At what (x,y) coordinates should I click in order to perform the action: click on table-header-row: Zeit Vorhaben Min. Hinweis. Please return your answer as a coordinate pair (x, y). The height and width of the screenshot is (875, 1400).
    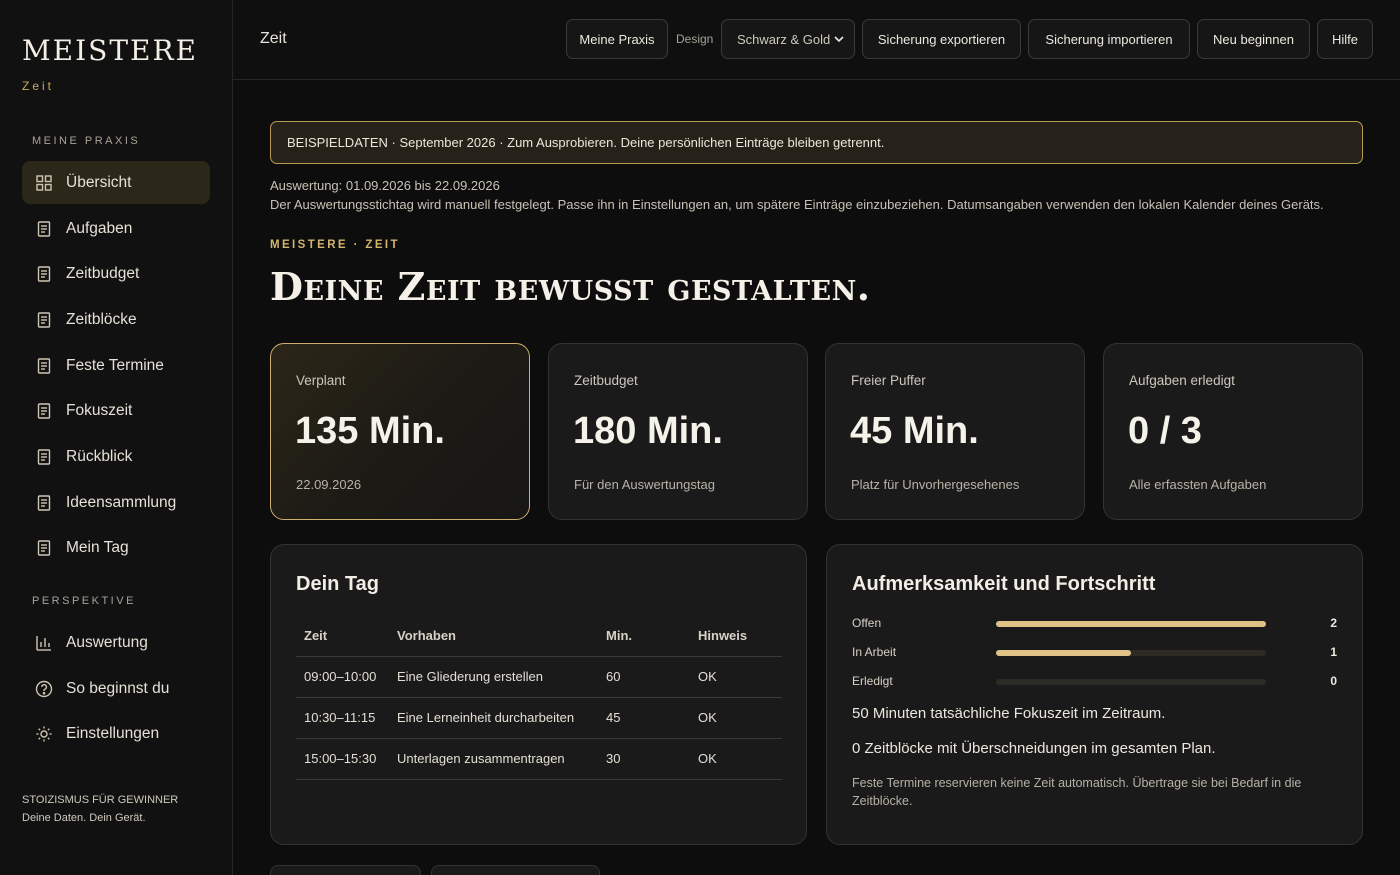
    Looking at the image, I should click on (539, 636).